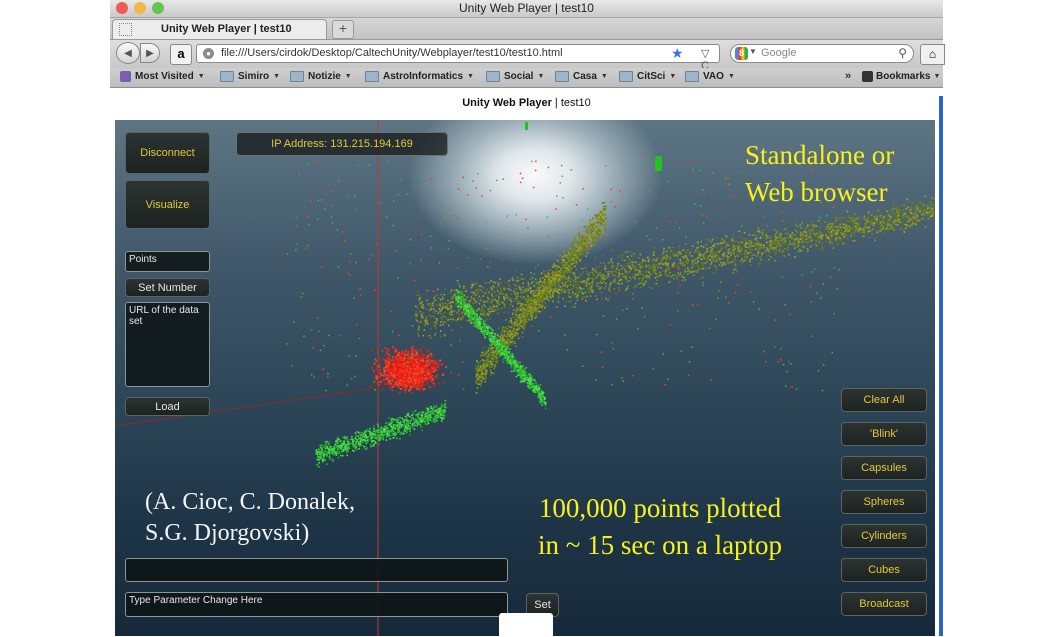 The image size is (1054, 637). Describe the element at coordinates (816, 192) in the screenshot. I see `caption-line: Web browser` at that location.